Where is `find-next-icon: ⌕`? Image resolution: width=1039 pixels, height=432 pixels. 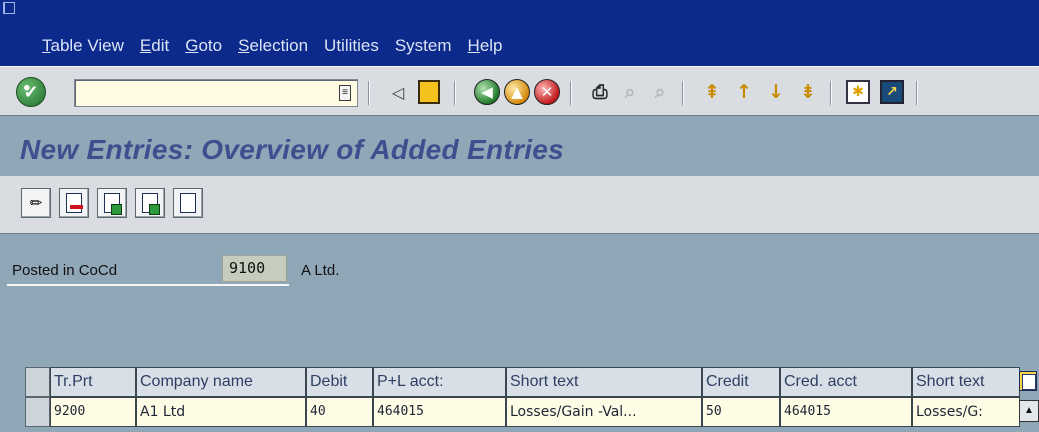
find-next-icon: ⌕ is located at coordinates (660, 92).